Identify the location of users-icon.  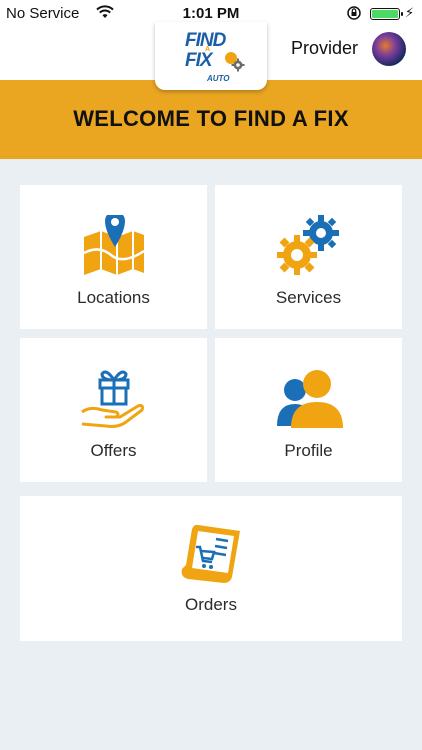
(310, 398).